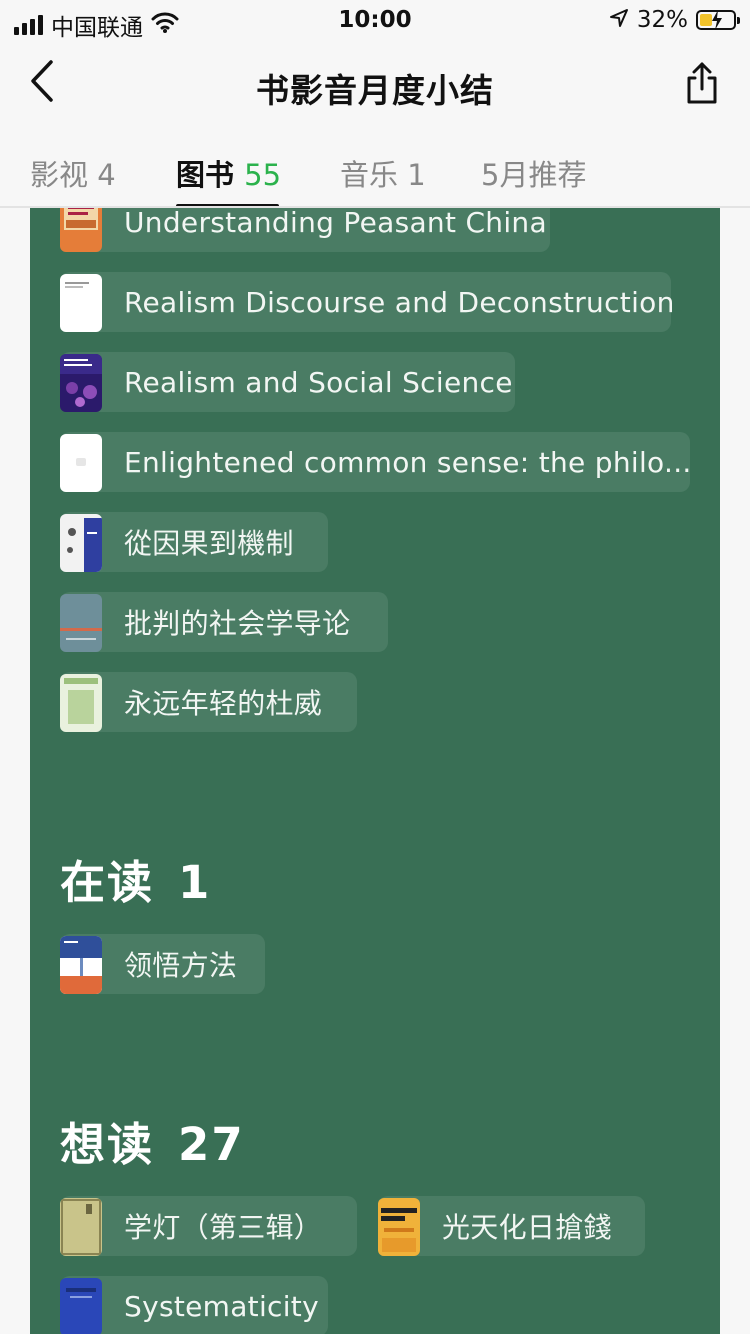  Describe the element at coordinates (73, 173) in the screenshot. I see `tab-movies: 影视 4` at that location.